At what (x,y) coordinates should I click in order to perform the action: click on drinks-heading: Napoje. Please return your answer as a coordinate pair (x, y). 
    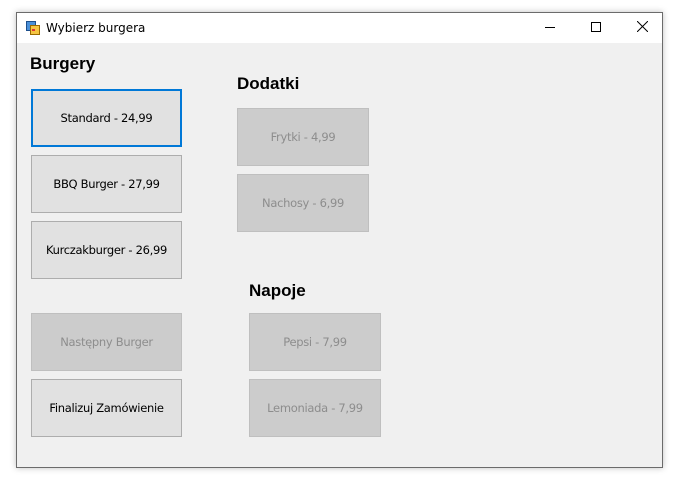
    Looking at the image, I should click on (277, 290).